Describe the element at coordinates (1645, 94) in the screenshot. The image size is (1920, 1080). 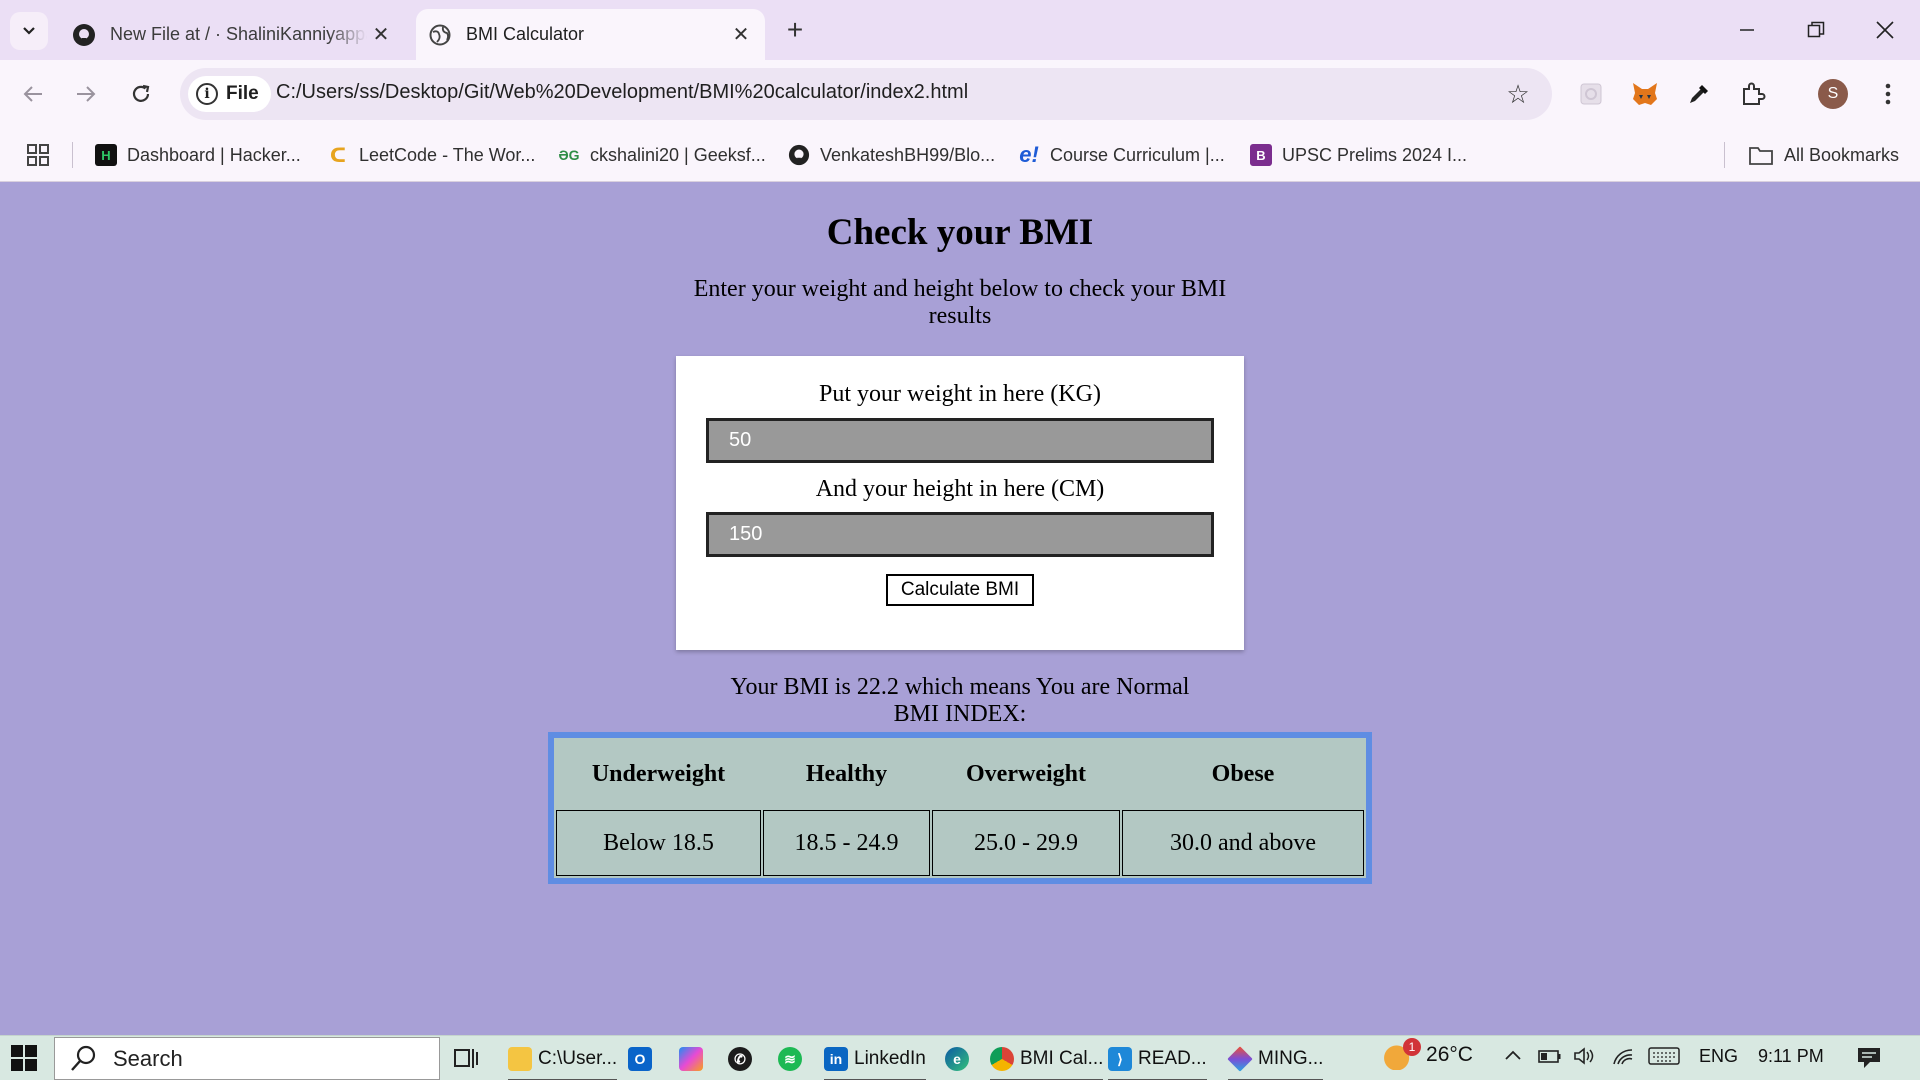
I see `metamask-extension` at that location.